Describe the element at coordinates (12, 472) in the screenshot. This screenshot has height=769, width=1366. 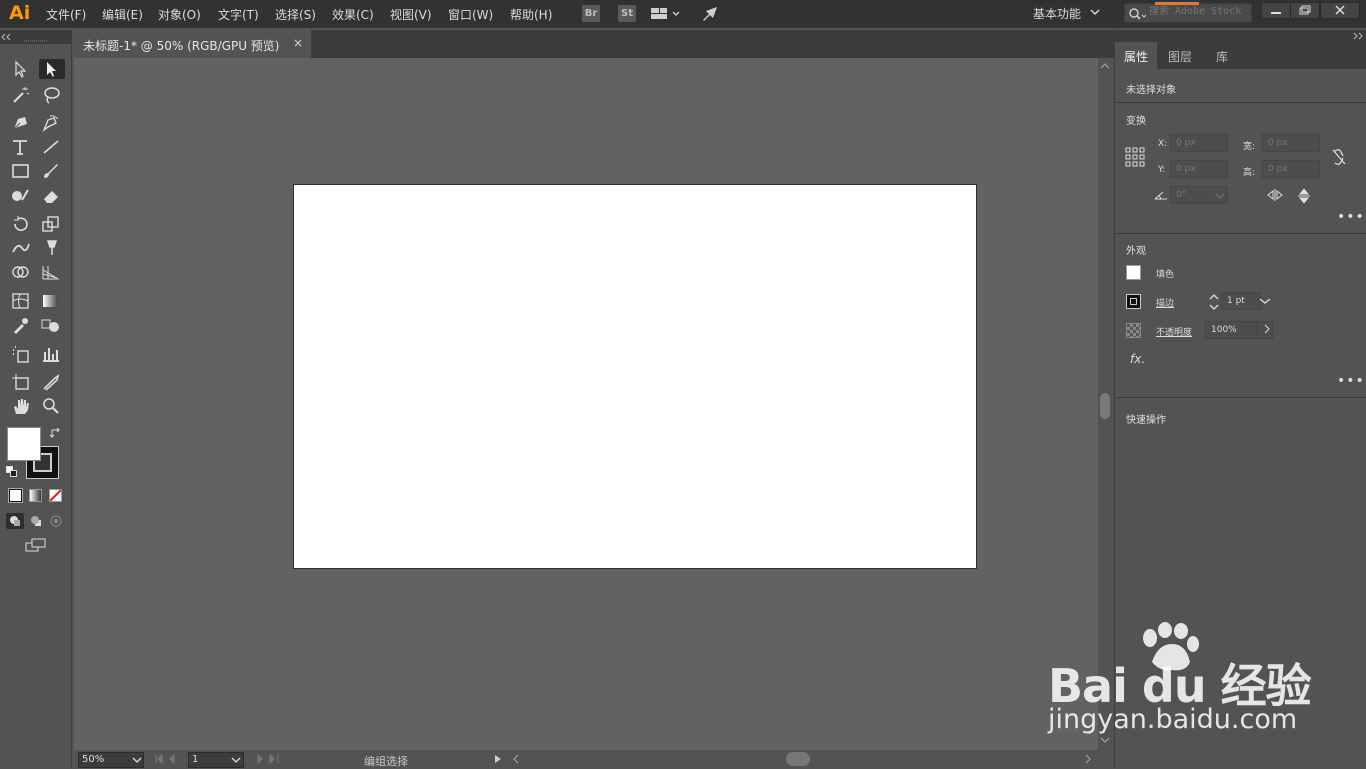
I see `default-fill-stroke-icon` at that location.